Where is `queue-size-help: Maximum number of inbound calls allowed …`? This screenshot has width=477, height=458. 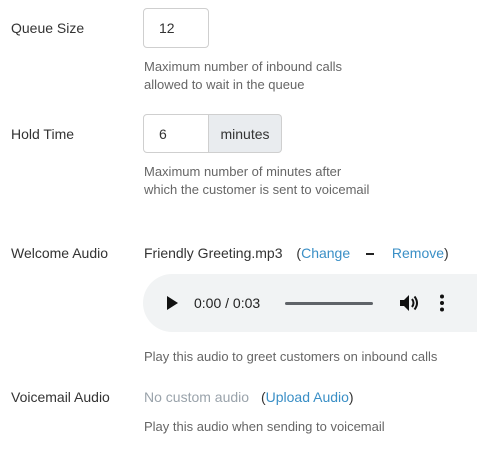 queue-size-help: Maximum number of inbound calls allowed … is located at coordinates (243, 76).